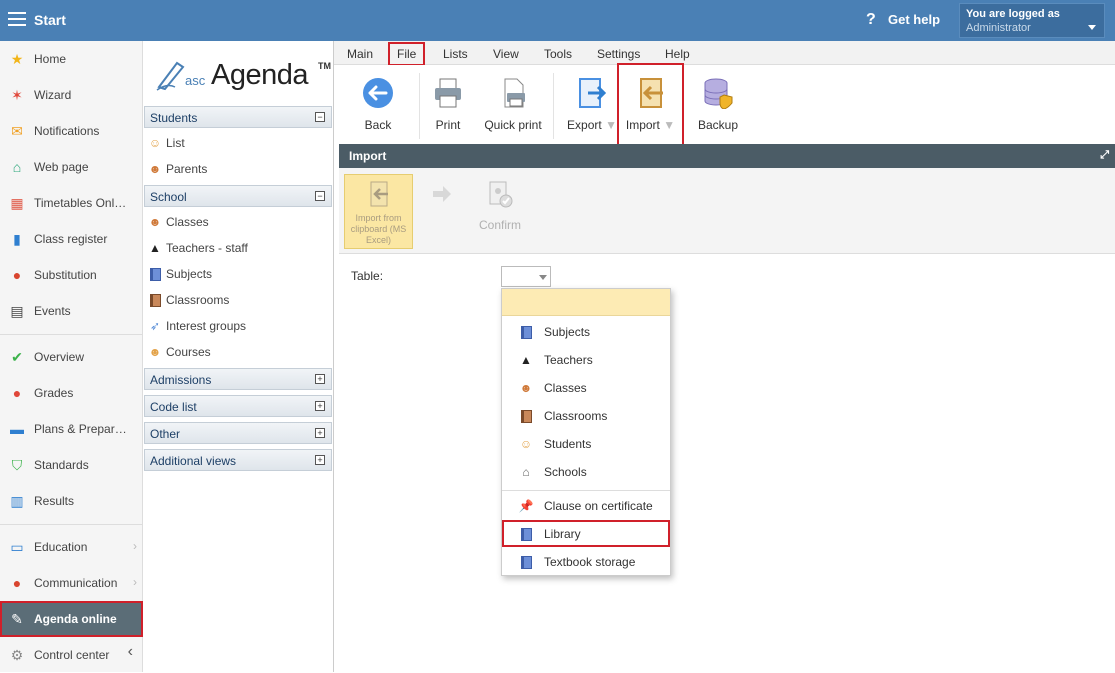 This screenshot has width=1115, height=673. I want to click on sidebar-item-list: ☺ List, so click(239, 143).